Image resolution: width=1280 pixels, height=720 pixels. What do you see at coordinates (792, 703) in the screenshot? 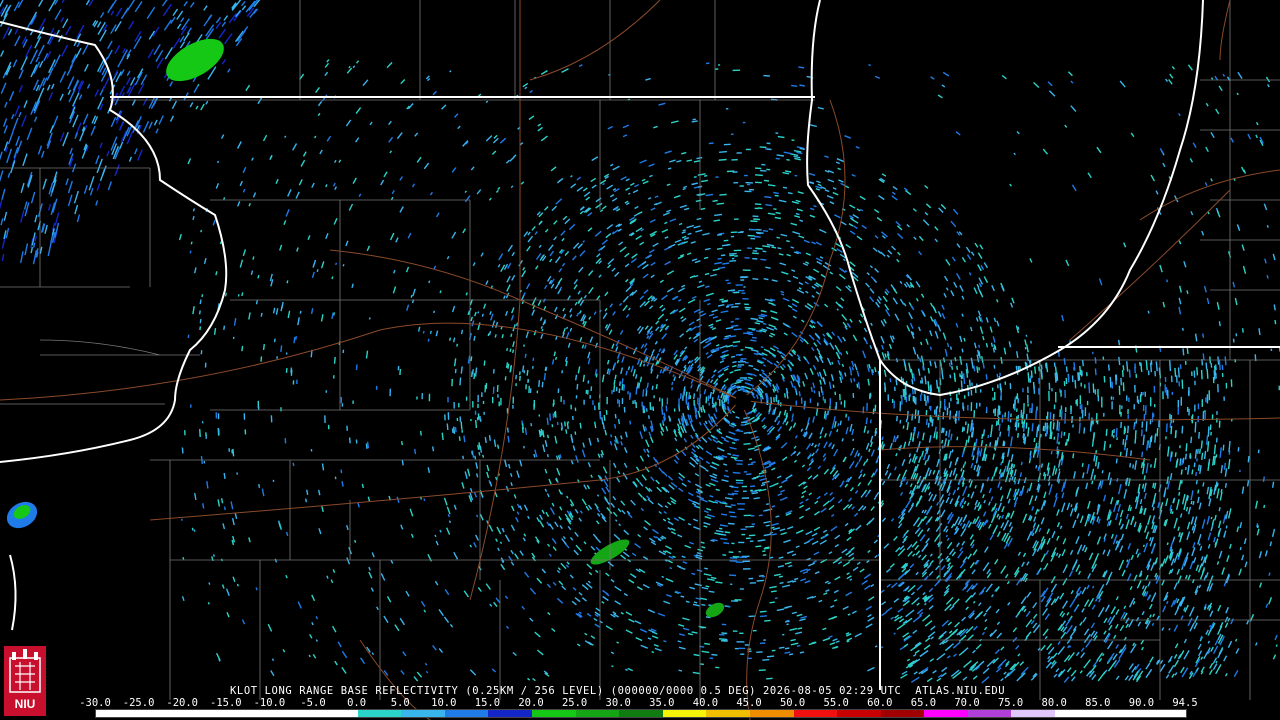
I see `scale-tick-label: 50.0` at bounding box center [792, 703].